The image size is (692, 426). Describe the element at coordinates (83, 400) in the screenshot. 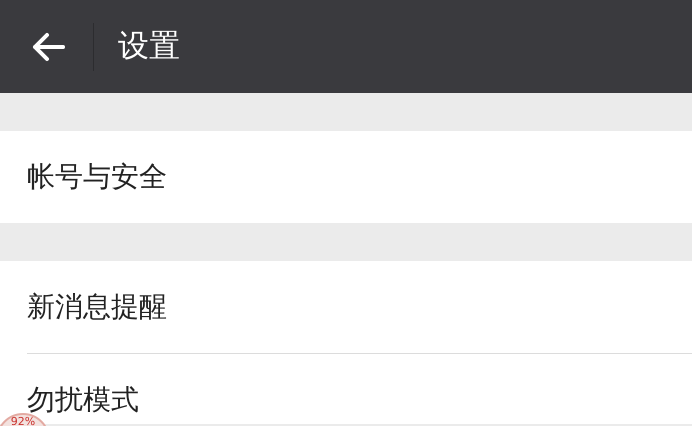

I see `settings-item: 勿扰模式` at that location.